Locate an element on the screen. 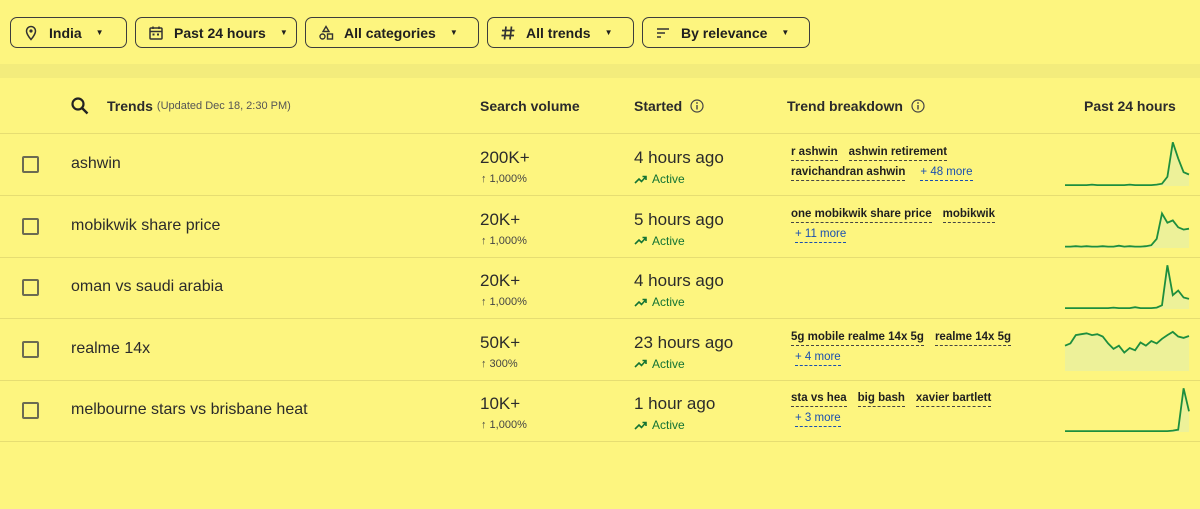 This screenshot has height=509, width=1200. trend-name: melbourne stars vs brisbane heat is located at coordinates (189, 410).